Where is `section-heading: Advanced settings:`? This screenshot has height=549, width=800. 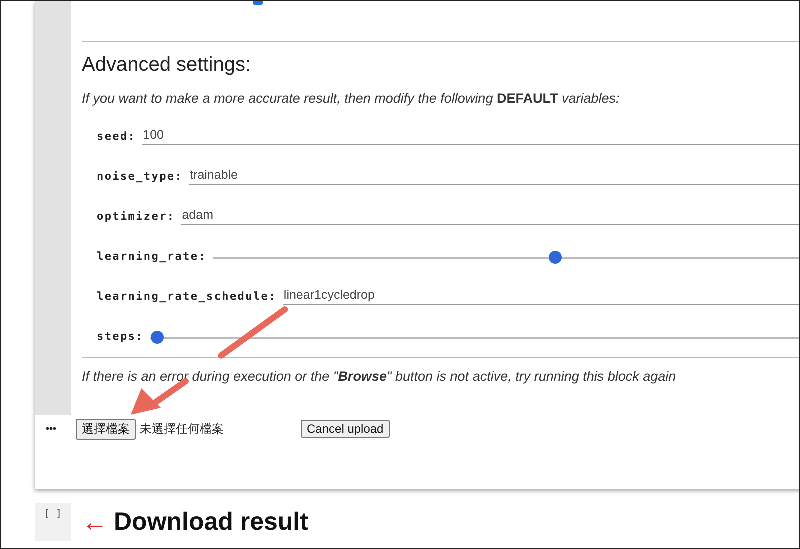 section-heading: Advanced settings: is located at coordinates (167, 65).